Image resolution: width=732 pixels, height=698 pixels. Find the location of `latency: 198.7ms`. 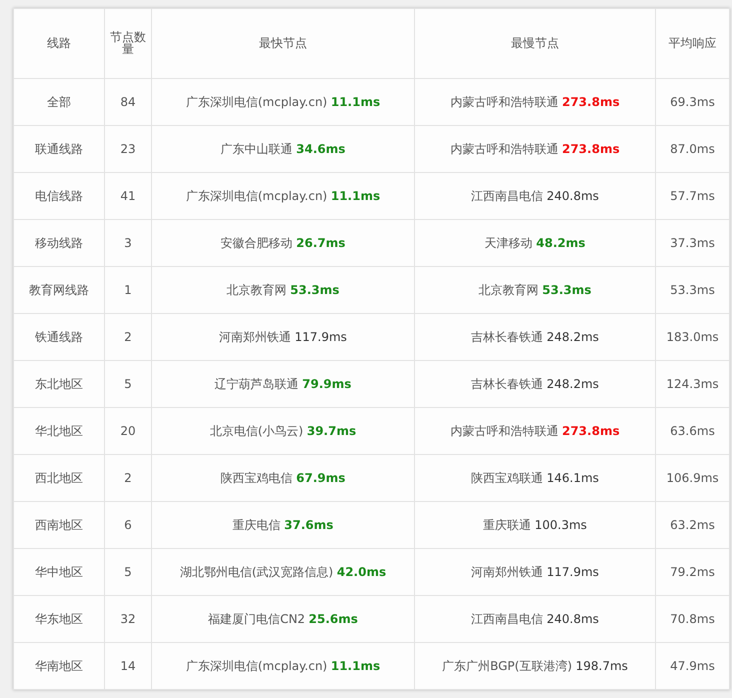

latency: 198.7ms is located at coordinates (602, 665).